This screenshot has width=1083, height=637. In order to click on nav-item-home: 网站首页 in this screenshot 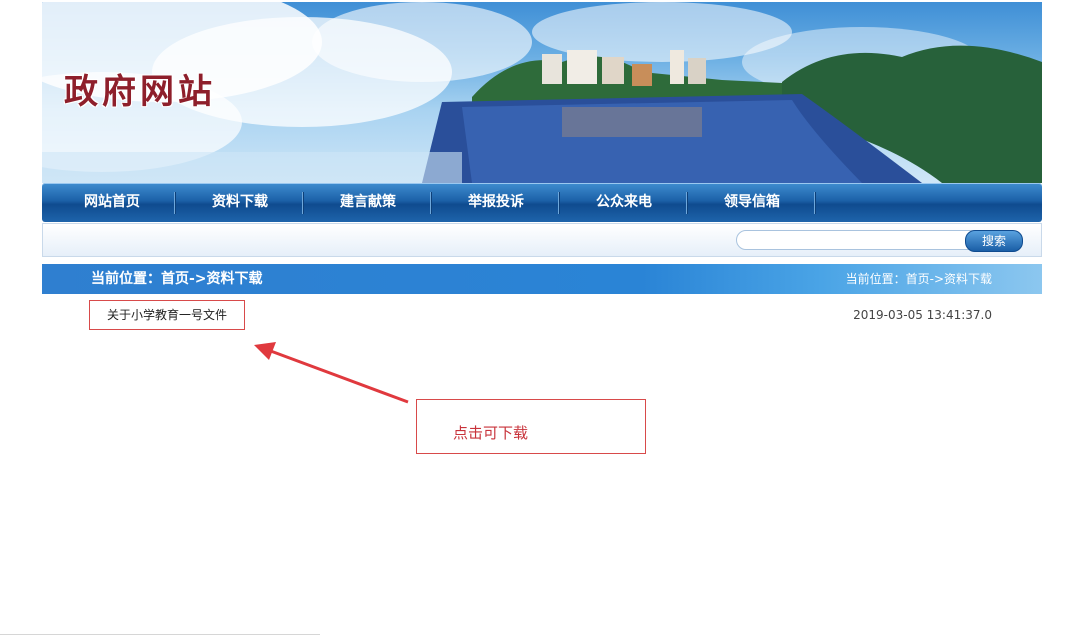, I will do `click(112, 202)`.